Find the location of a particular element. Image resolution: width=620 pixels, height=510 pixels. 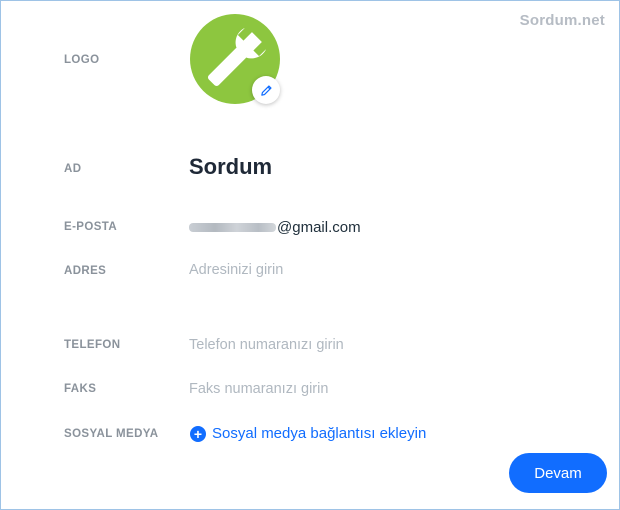

pencil-icon is located at coordinates (266, 90).